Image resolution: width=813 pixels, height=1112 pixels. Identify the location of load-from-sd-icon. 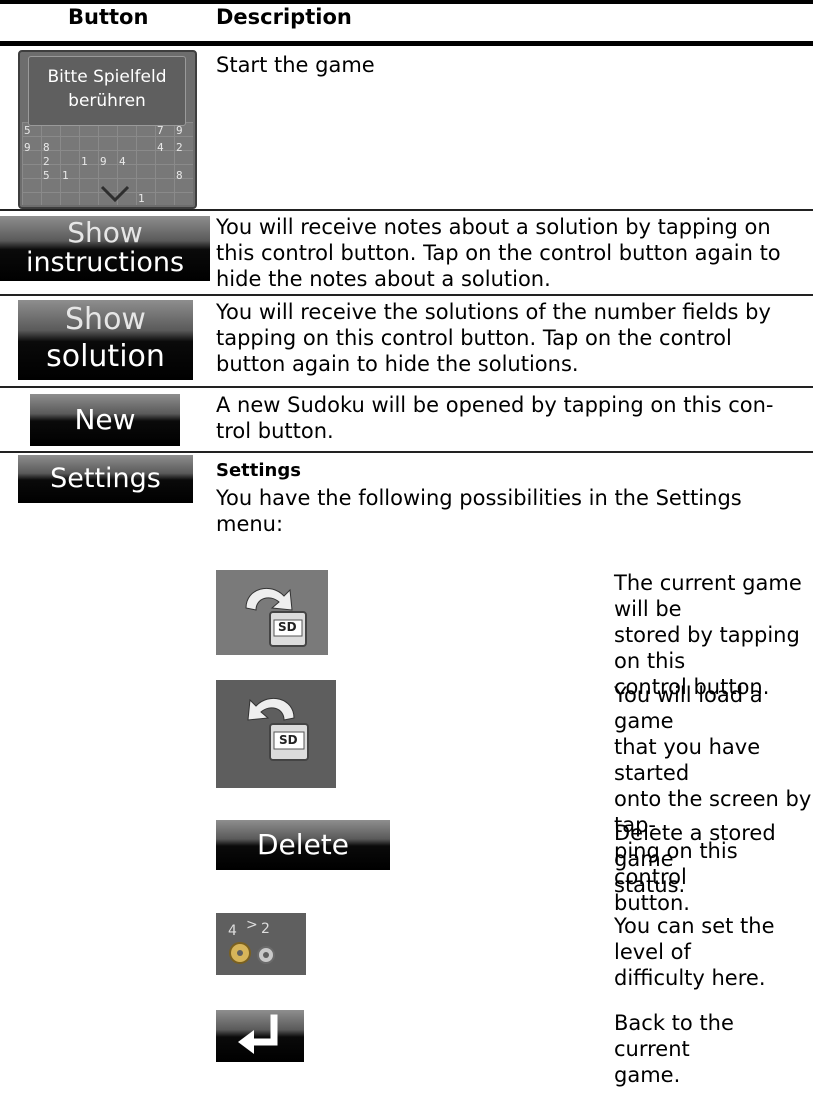
(276, 734).